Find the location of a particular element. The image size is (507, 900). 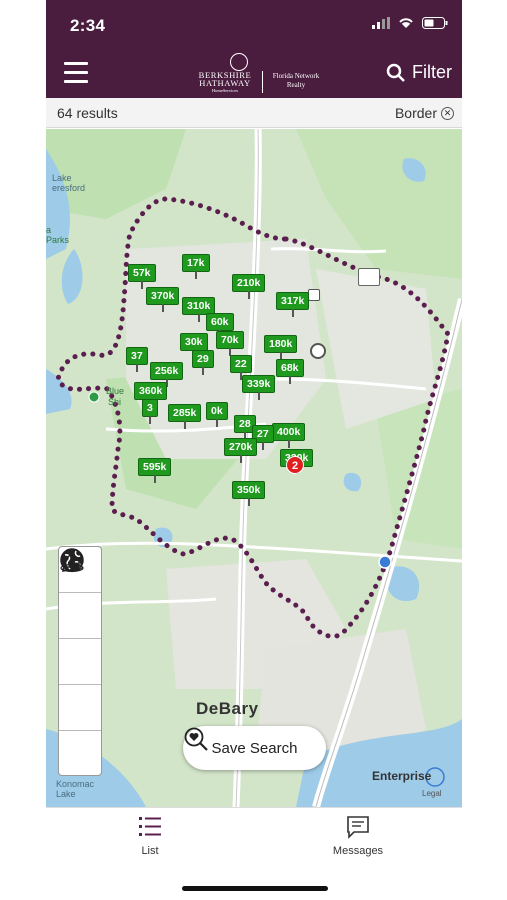

bottom-nav: List Messages is located at coordinates (254, 853).